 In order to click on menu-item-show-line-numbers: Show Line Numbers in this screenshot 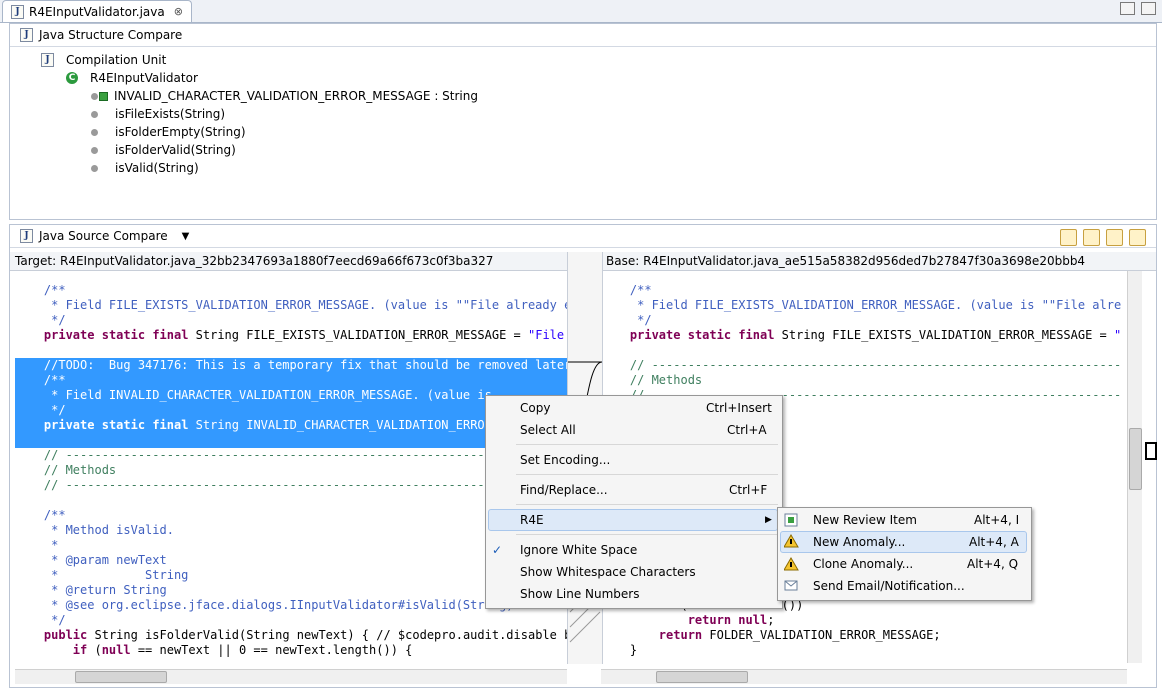, I will do `click(633, 594)`.